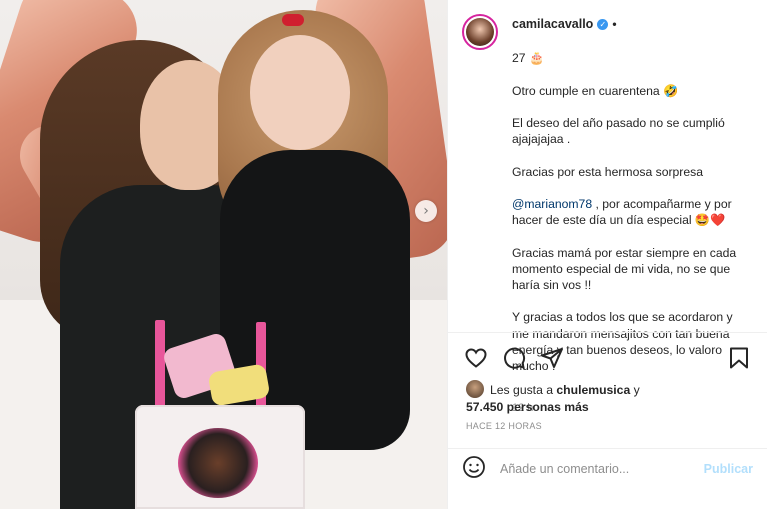  What do you see at coordinates (300, 92) in the screenshot?
I see `girl-face` at bounding box center [300, 92].